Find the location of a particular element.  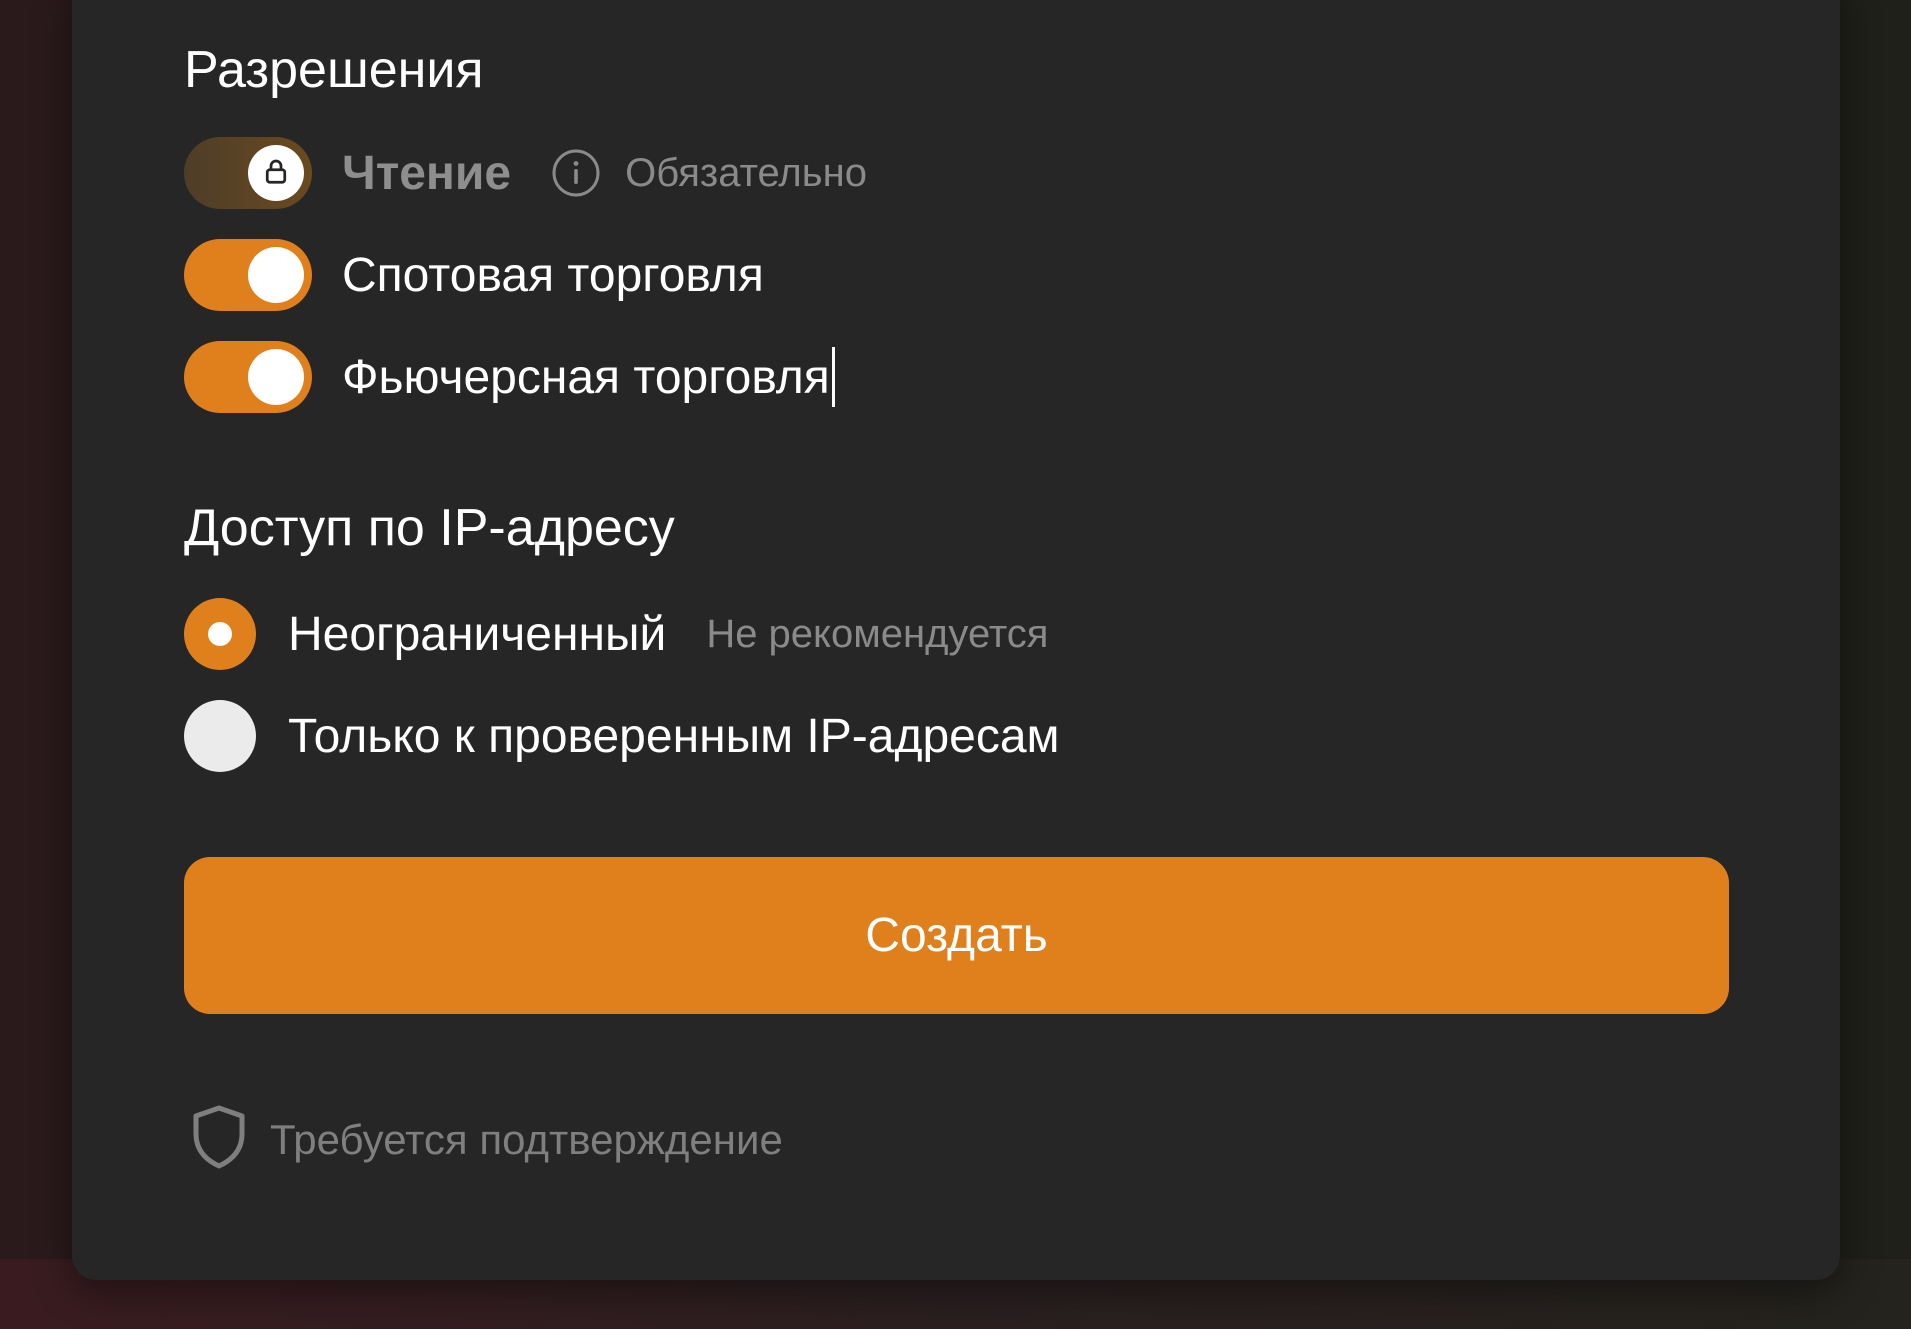

permission-row-futures: Фьючерсная торговля is located at coordinates (509, 377).